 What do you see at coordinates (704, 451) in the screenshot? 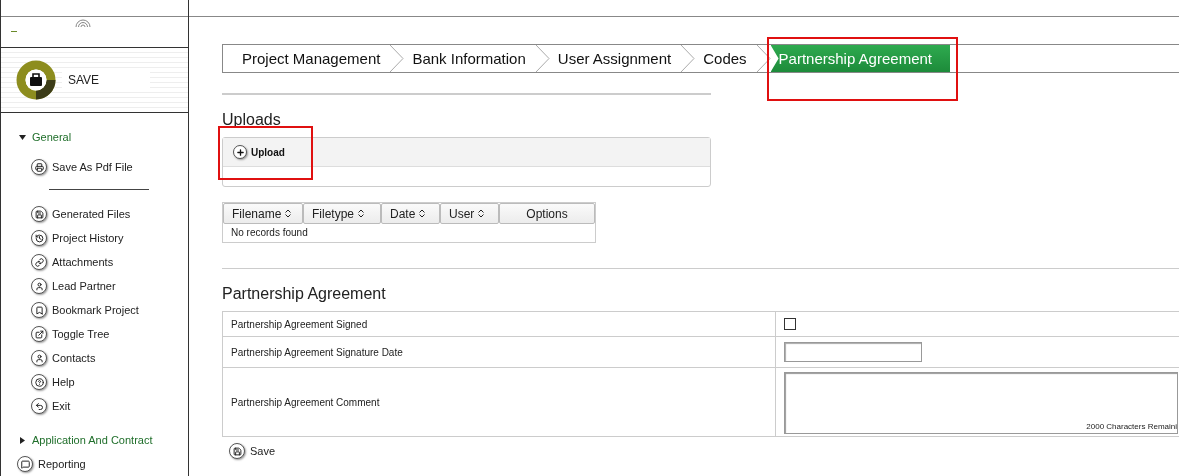
I see `save-link: Save` at bounding box center [704, 451].